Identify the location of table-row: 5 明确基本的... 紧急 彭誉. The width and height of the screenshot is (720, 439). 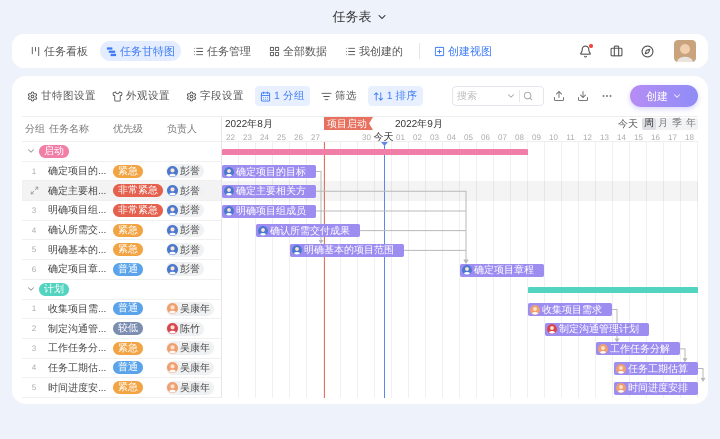
(121, 250).